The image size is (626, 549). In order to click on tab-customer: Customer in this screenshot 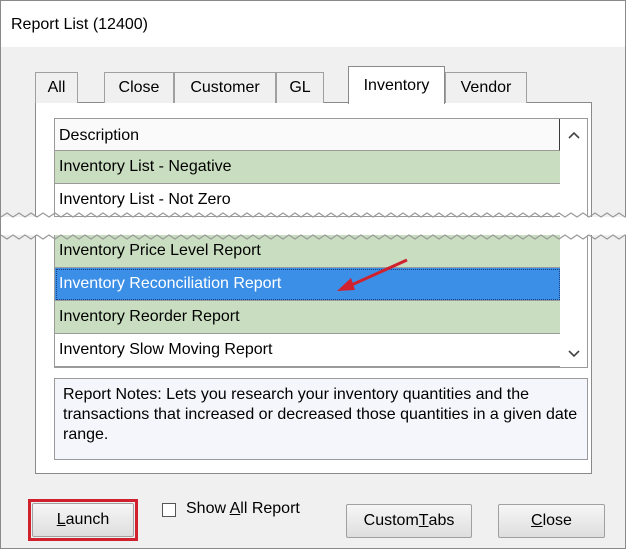, I will do `click(225, 87)`.